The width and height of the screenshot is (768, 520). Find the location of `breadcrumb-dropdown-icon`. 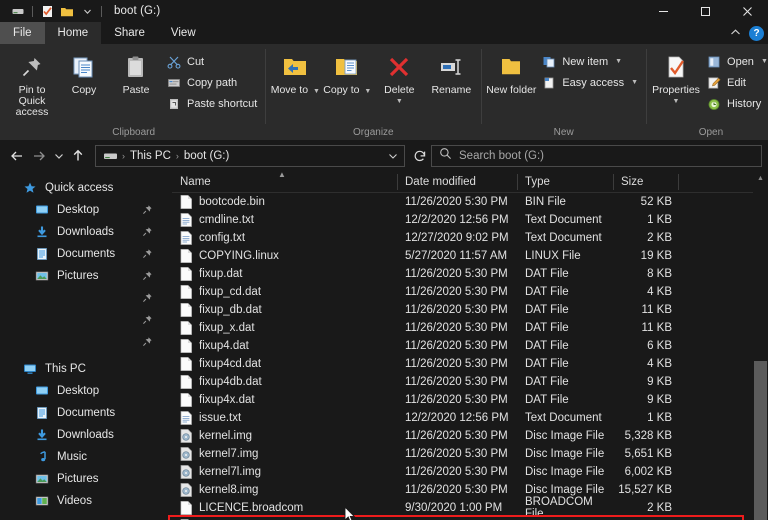

breadcrumb-dropdown-icon is located at coordinates (393, 156).